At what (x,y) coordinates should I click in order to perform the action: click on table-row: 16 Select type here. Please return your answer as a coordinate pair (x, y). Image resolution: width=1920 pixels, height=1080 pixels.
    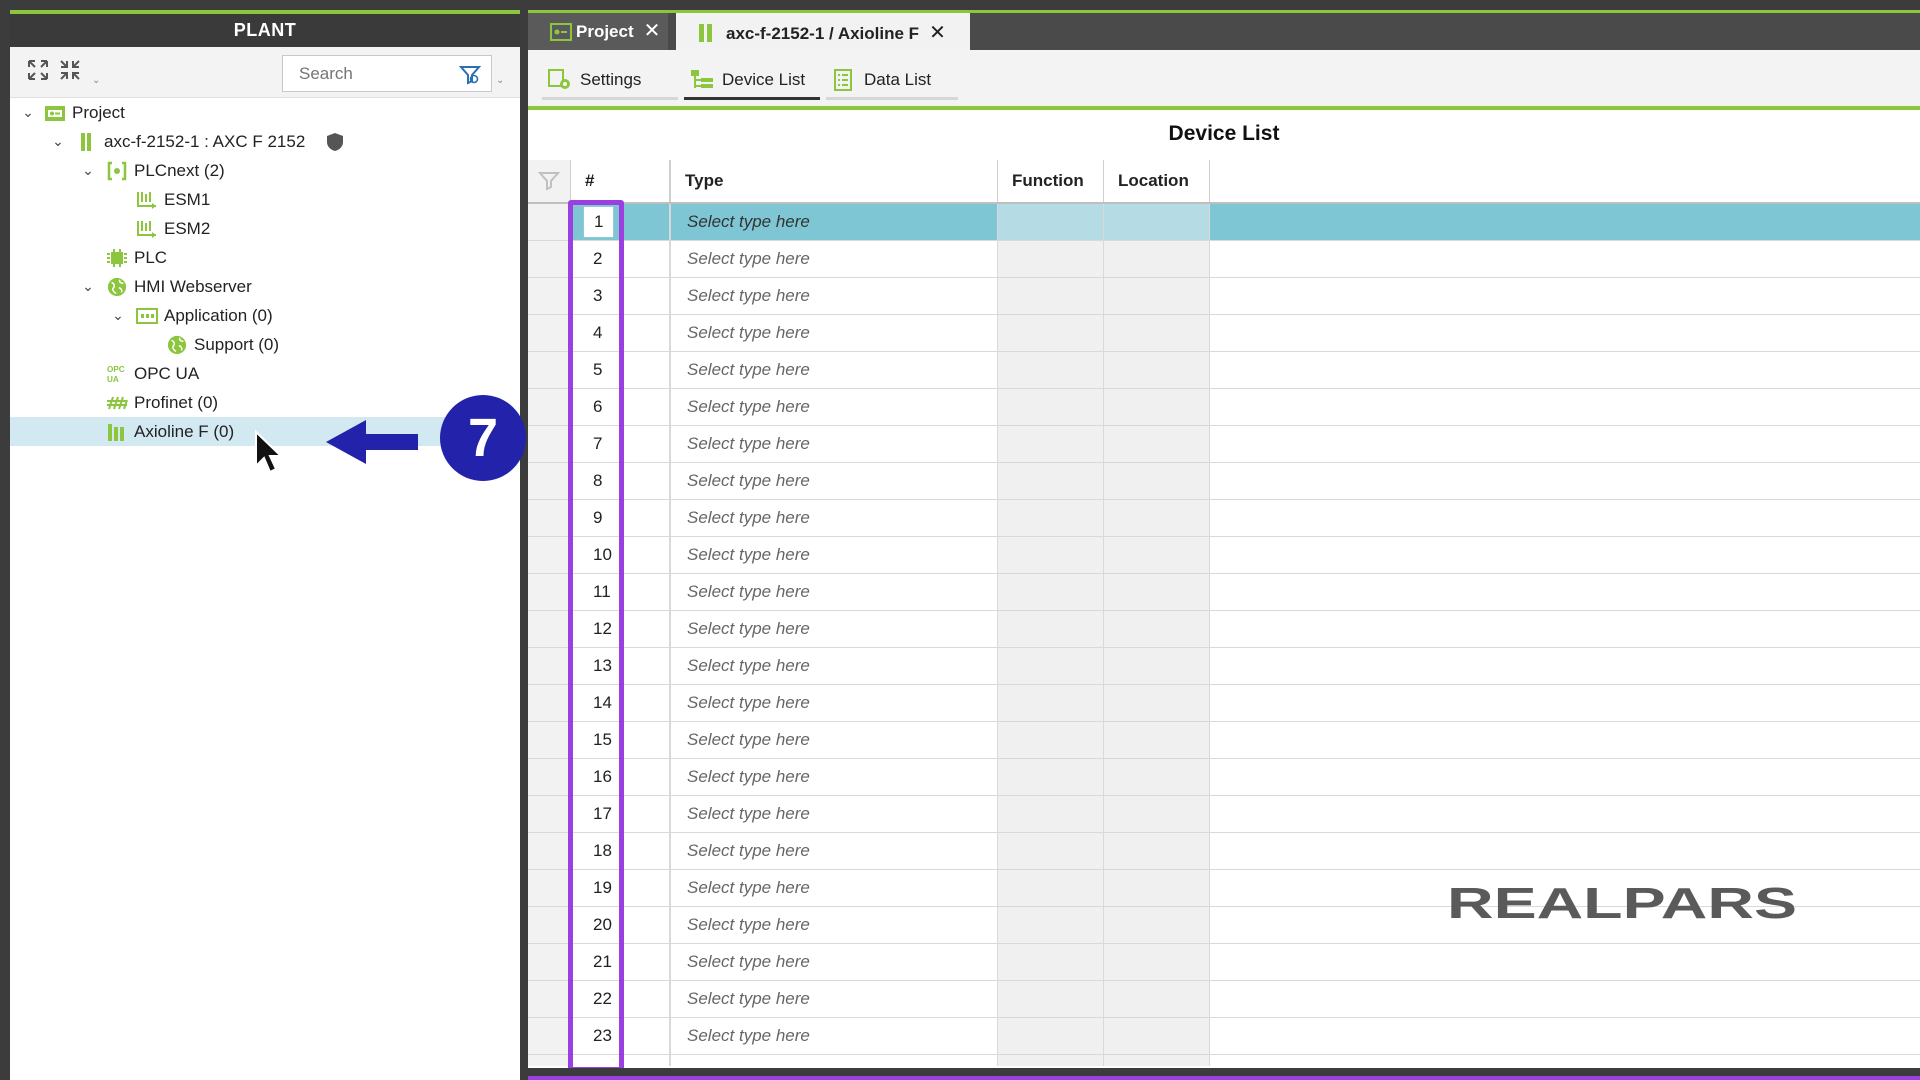
    Looking at the image, I should click on (1224, 777).